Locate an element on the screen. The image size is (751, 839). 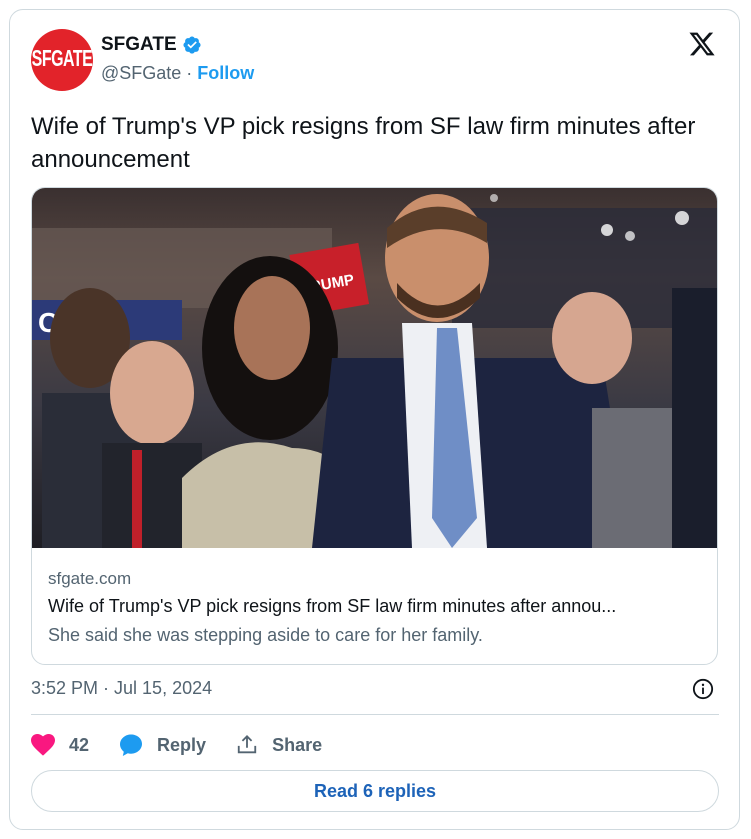
action-bar: 42 Reply Share is located at coordinates (191, 745).